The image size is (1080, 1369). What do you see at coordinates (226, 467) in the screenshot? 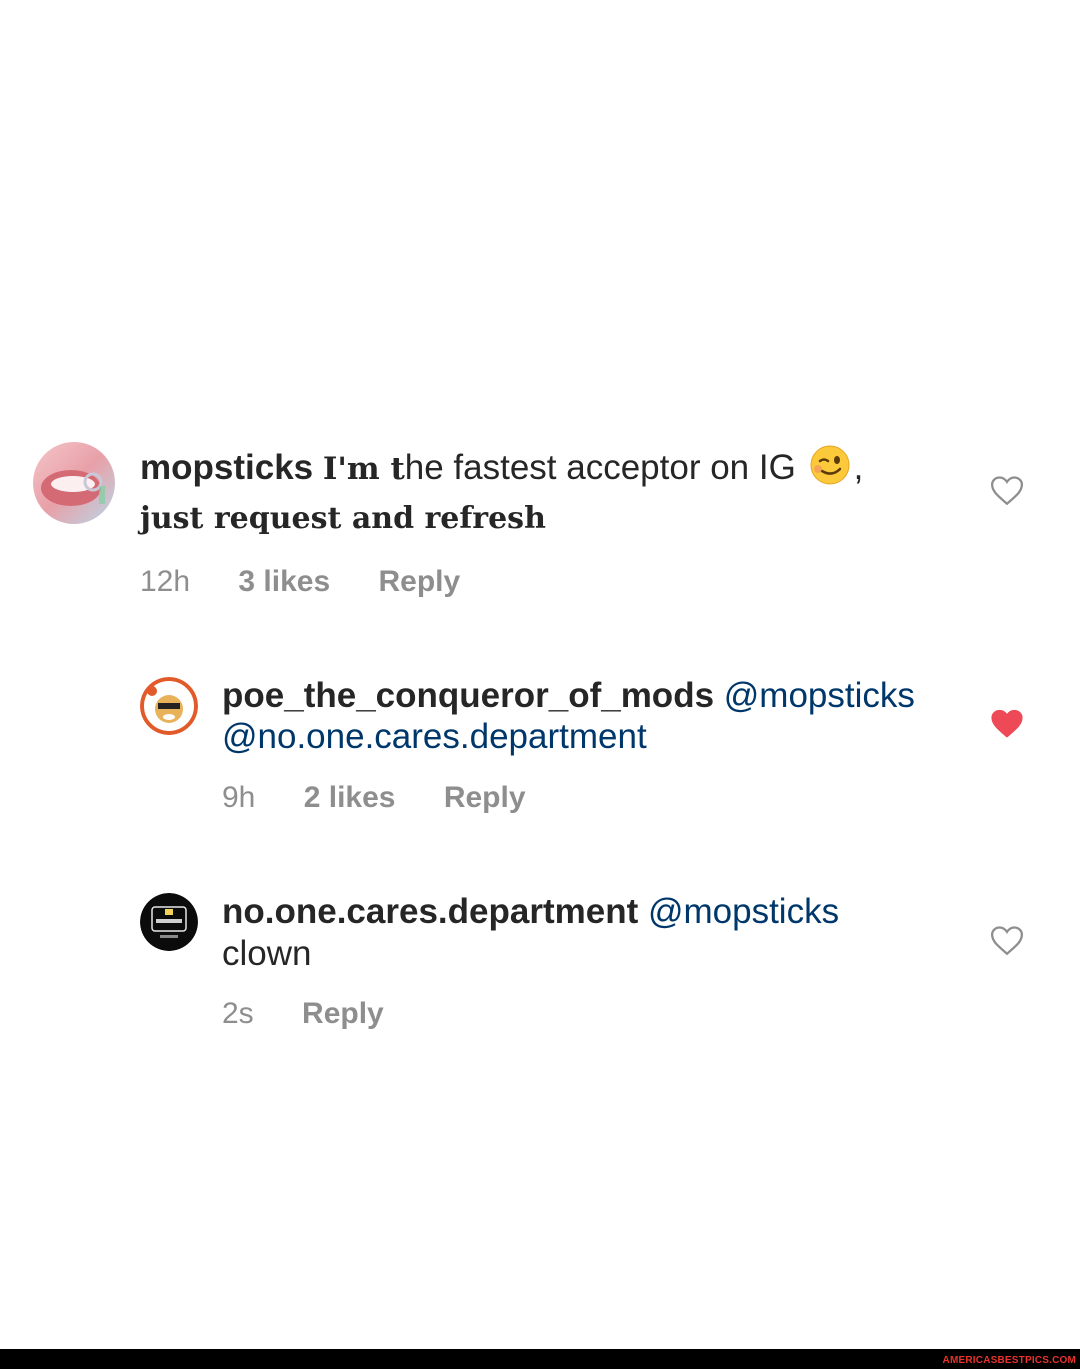
I see `username-link: mopsticks` at bounding box center [226, 467].